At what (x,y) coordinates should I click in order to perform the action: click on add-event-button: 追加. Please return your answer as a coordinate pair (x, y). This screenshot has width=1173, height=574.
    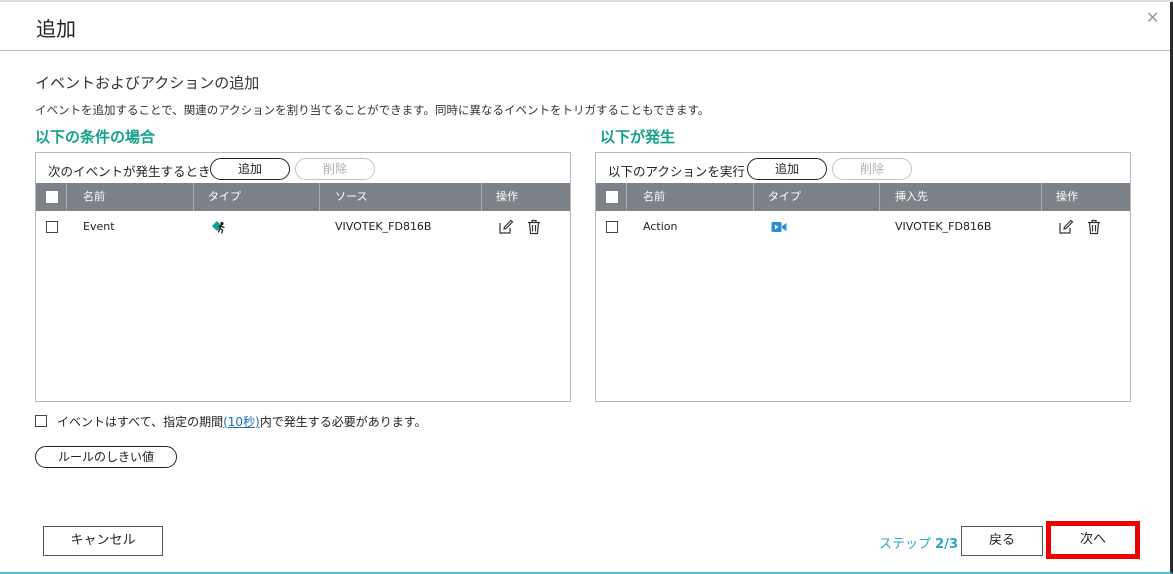
    Looking at the image, I should click on (250, 169).